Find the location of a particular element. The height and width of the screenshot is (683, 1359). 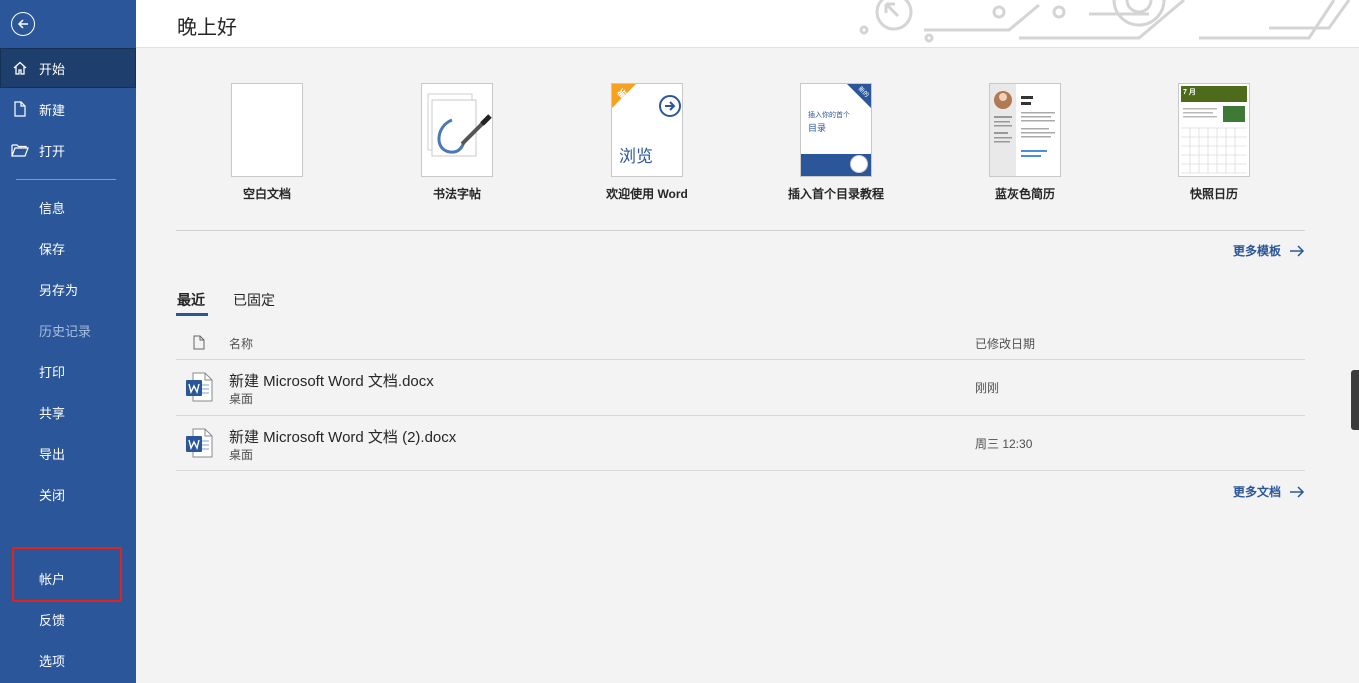

nav-print-label: 打印 is located at coordinates (52, 372).